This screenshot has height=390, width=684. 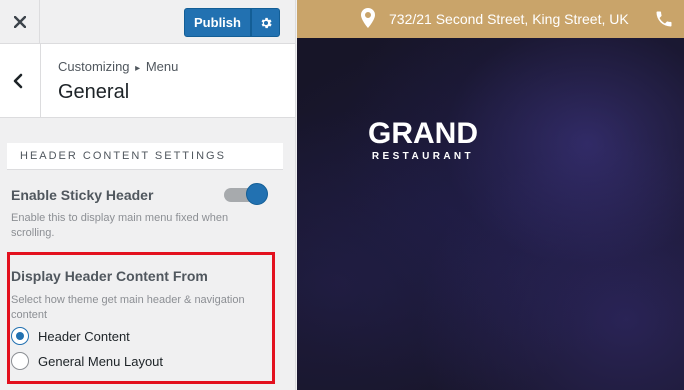 I want to click on toggle-knob, so click(x=257, y=194).